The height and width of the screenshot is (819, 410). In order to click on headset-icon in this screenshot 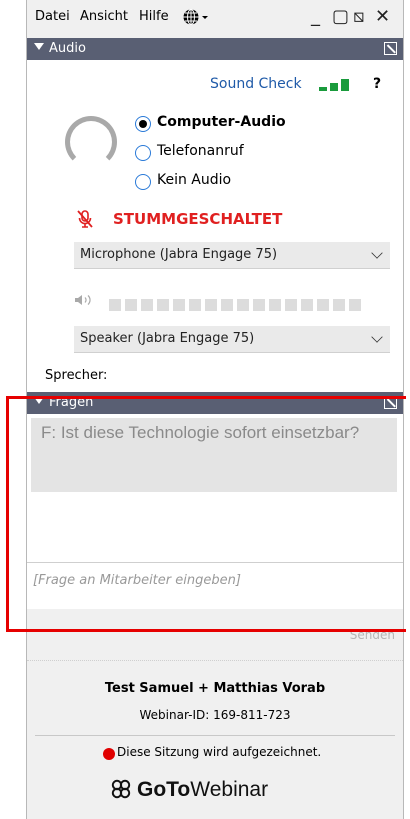, I will do `click(91, 142)`.